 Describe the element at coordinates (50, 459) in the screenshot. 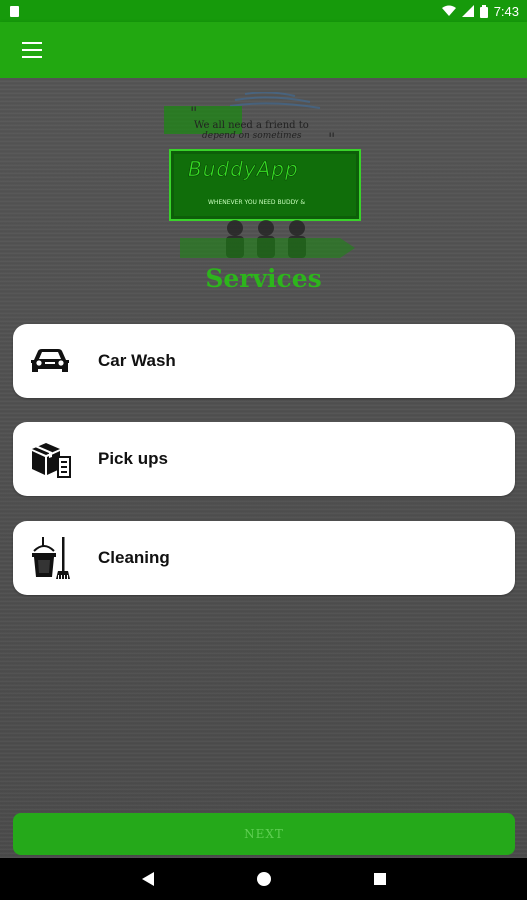

I see `boxes-icon` at that location.